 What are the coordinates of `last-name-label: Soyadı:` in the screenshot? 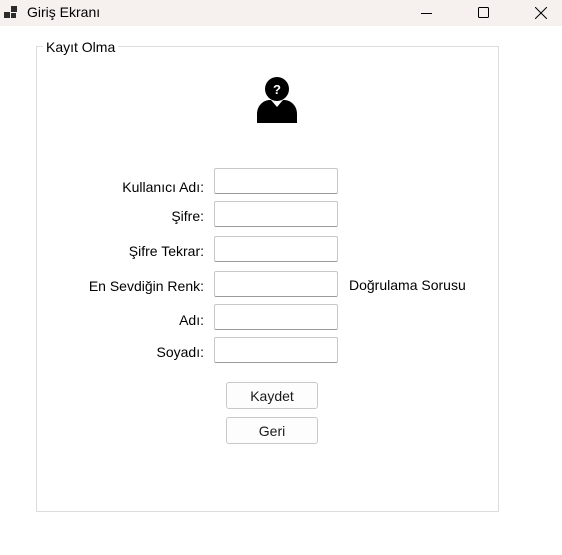 It's located at (180, 352).